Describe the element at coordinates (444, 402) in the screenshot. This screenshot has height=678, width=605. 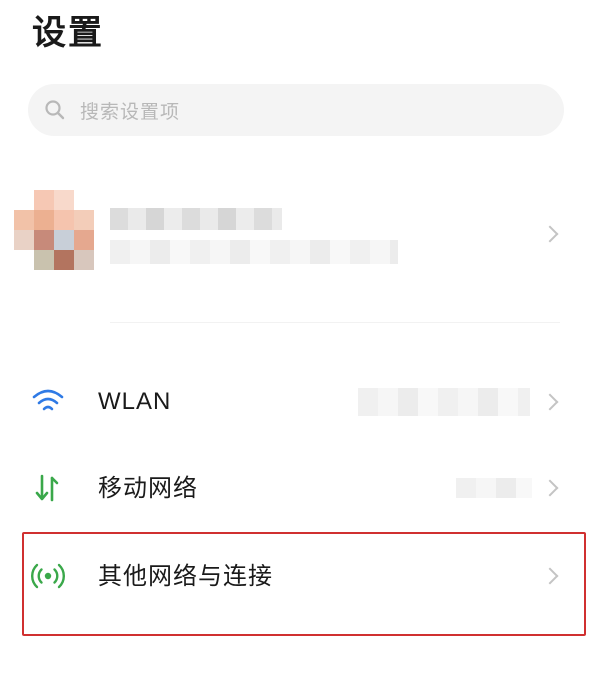
I see `wlan-value-redacted` at that location.